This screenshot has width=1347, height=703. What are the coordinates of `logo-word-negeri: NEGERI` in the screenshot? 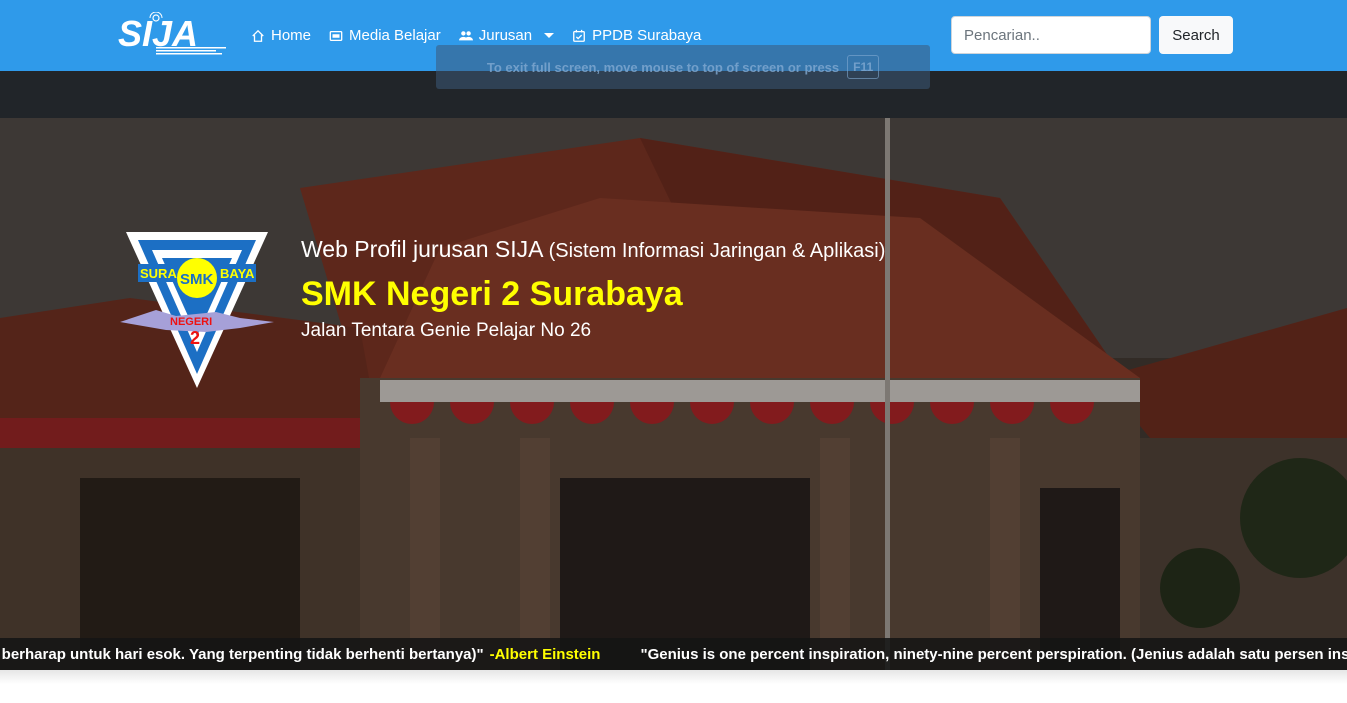 It's located at (191, 322).